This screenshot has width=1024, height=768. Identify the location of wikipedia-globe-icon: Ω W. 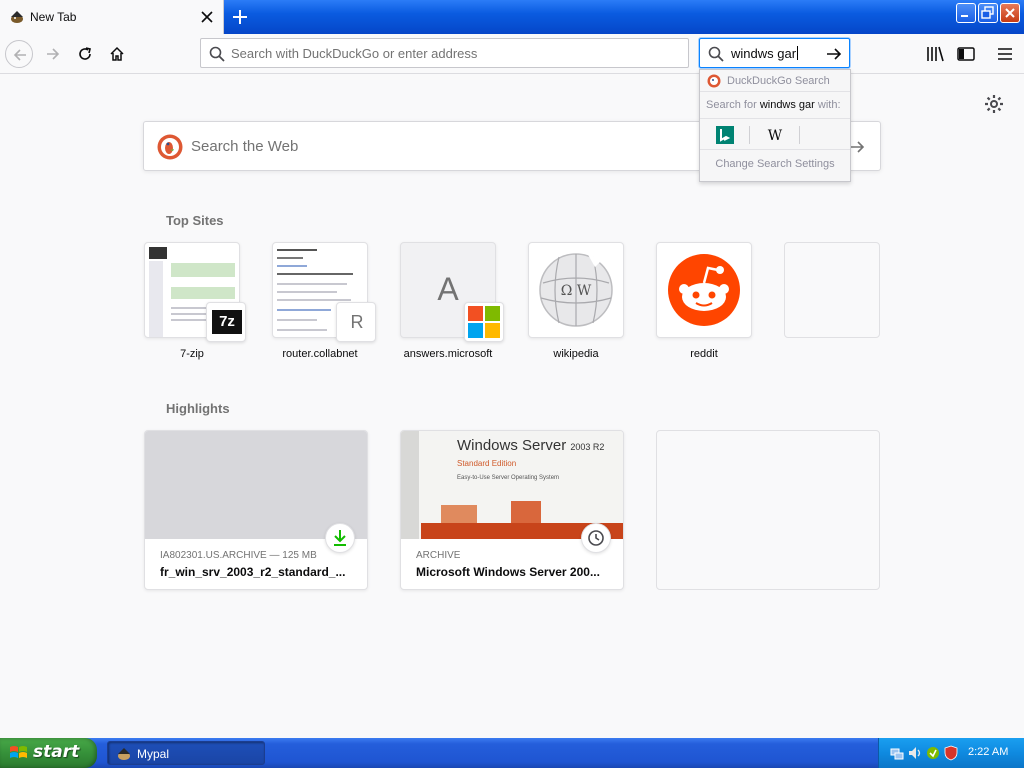
(576, 290).